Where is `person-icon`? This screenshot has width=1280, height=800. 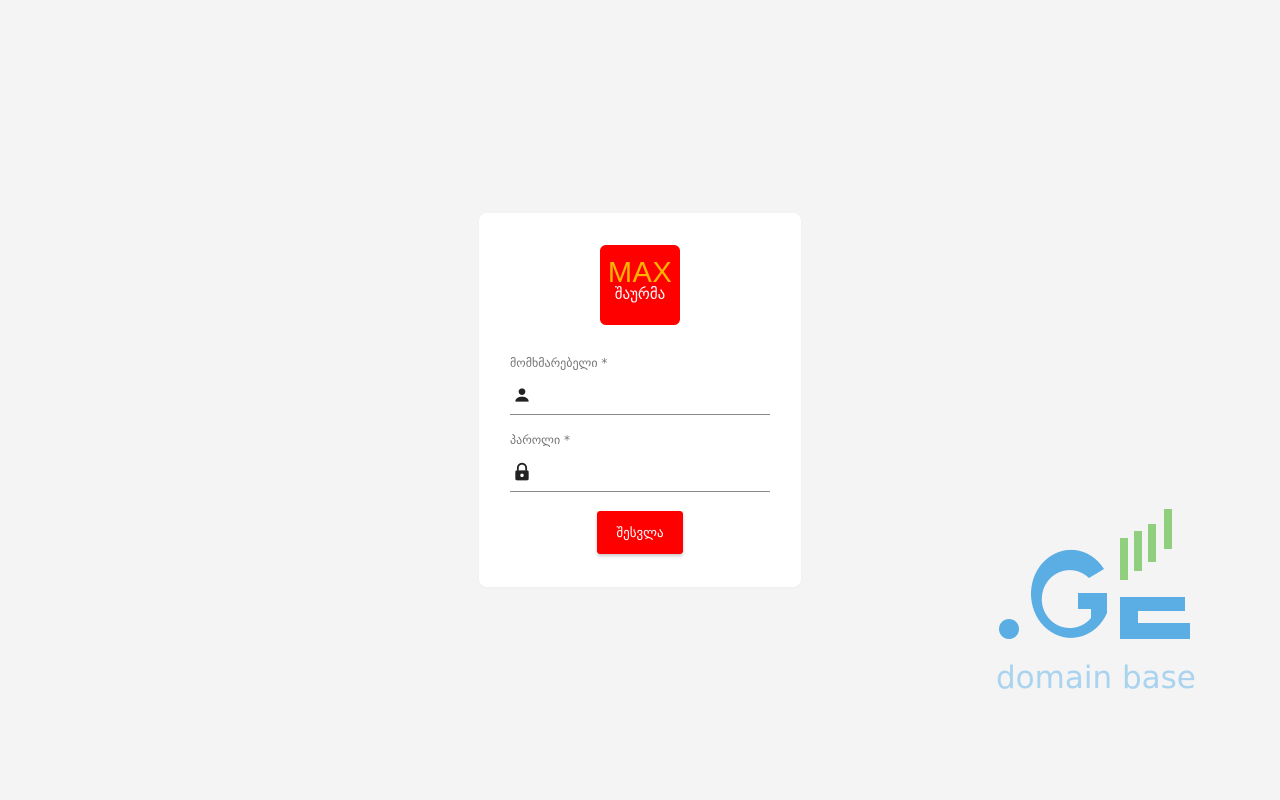
person-icon is located at coordinates (522, 395).